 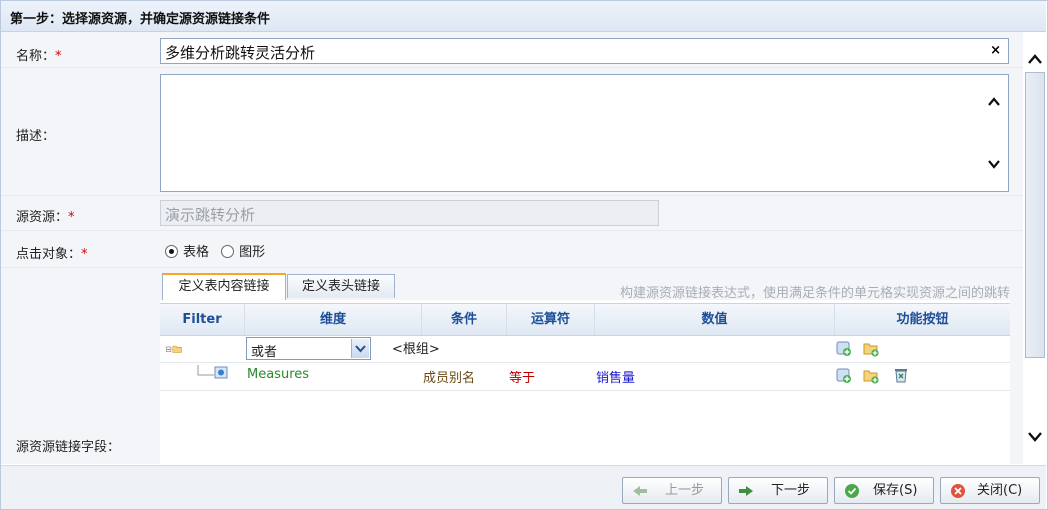 What do you see at coordinates (922, 319) in the screenshot?
I see `col-actions: 功能按钮` at bounding box center [922, 319].